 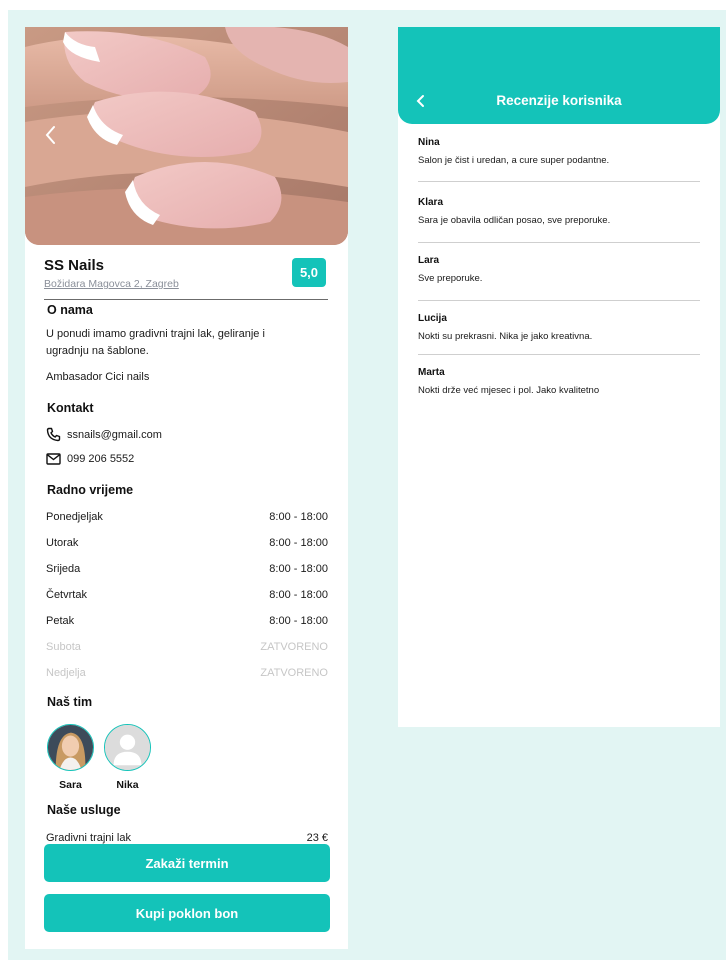 I want to click on about-line-3: Ambasador Cici nails, so click(x=98, y=377).